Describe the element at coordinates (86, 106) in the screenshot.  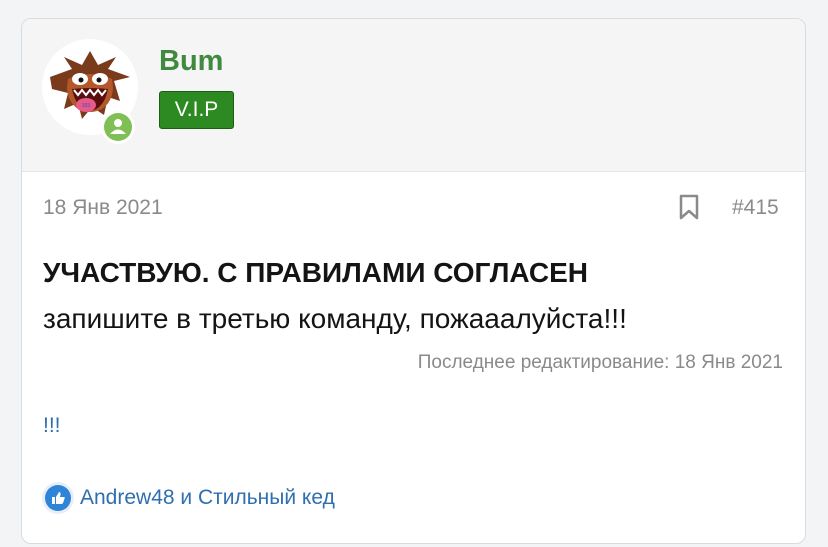
I see `svg-text: 333` at that location.